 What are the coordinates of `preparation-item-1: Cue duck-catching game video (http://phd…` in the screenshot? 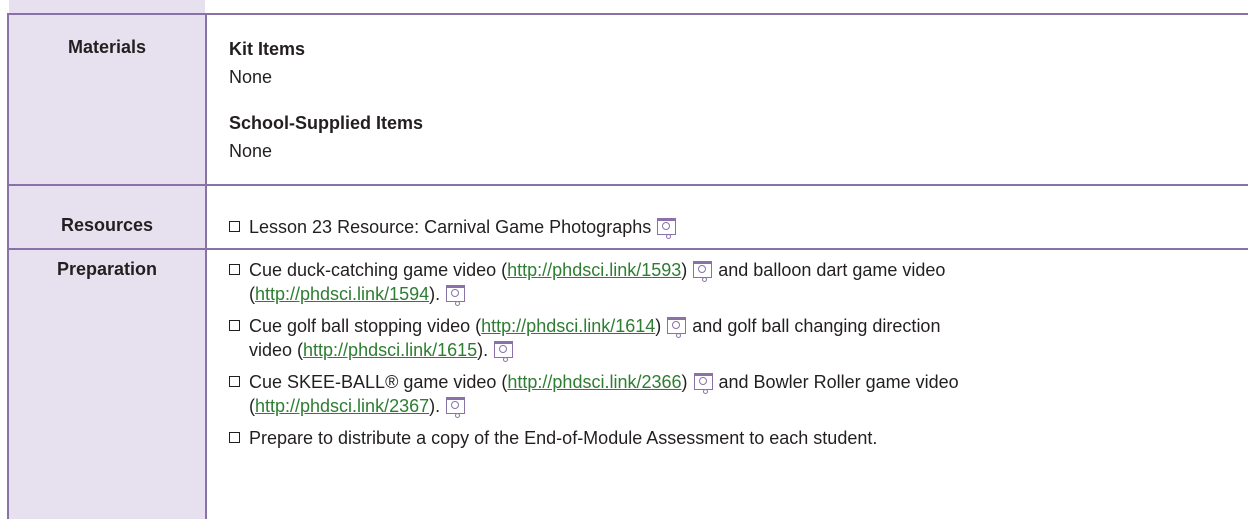 It's located at (730, 282).